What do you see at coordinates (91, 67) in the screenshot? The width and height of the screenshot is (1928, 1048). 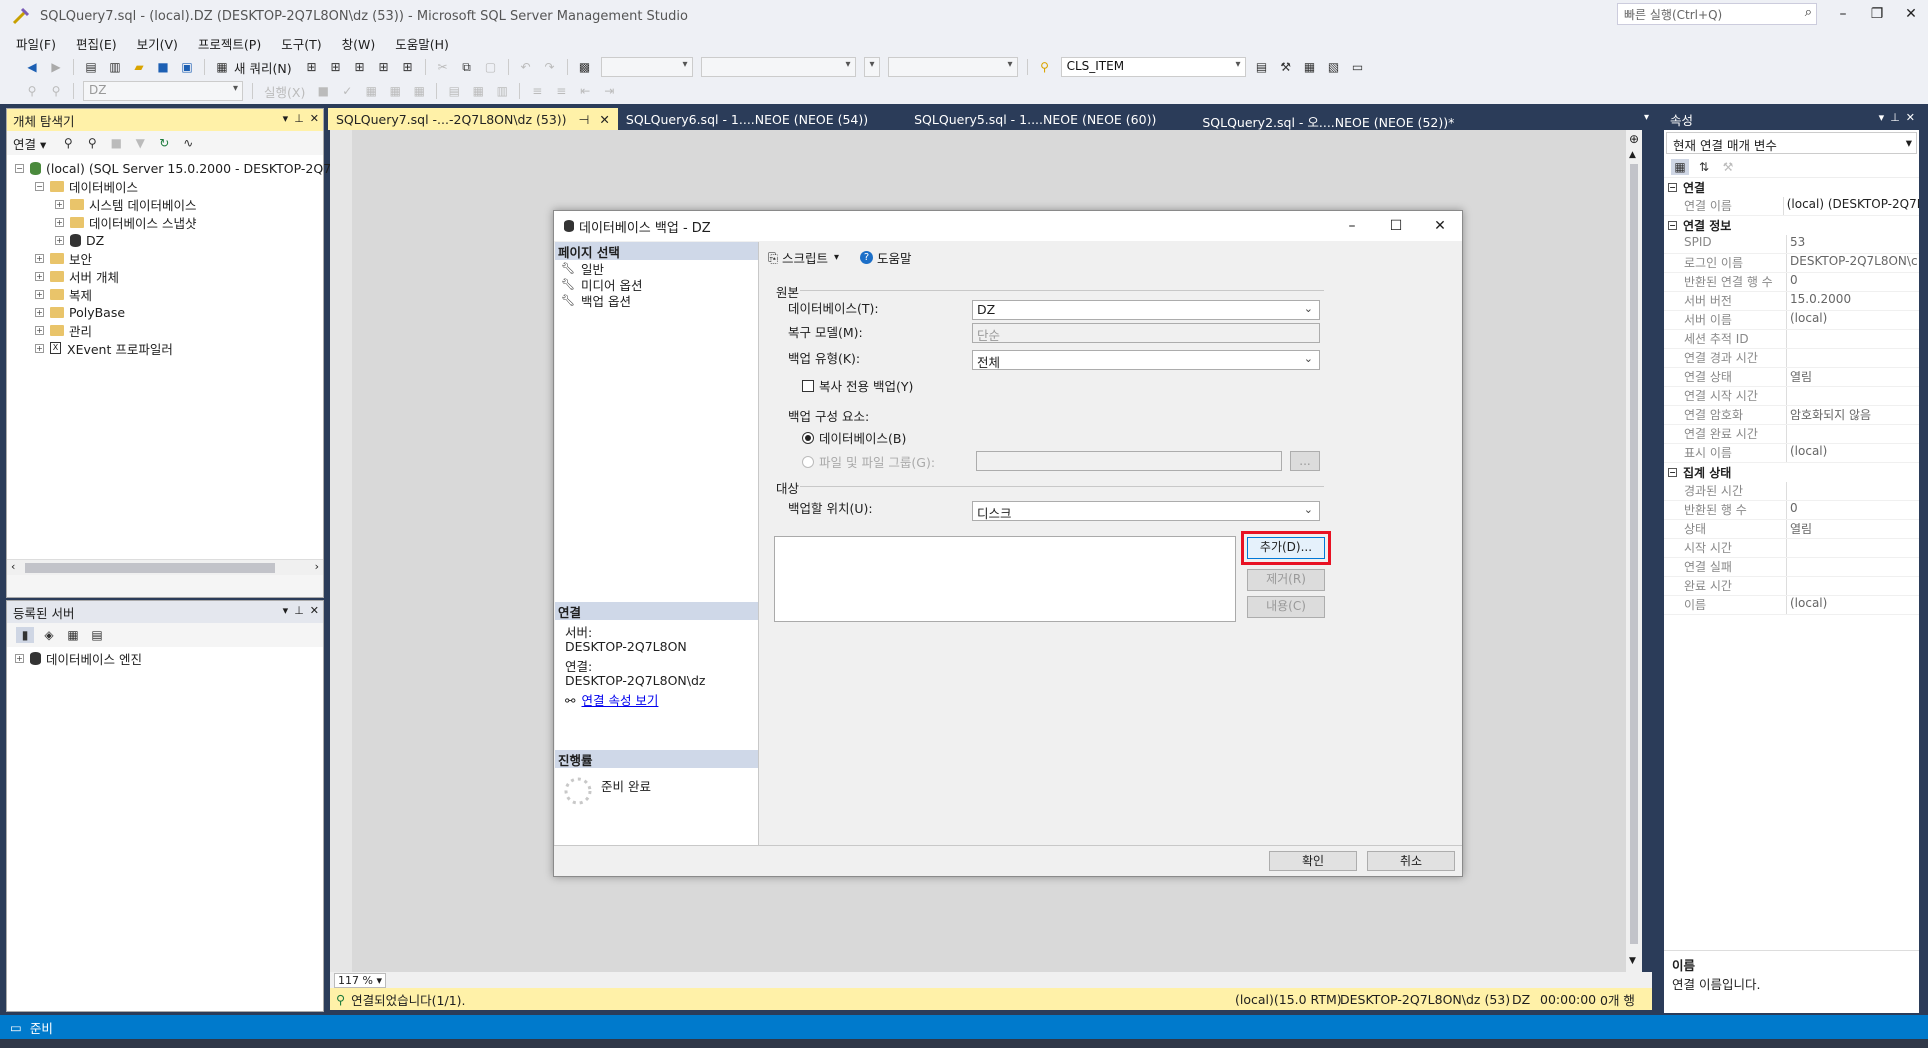 I see `new-project-icon: ▤` at bounding box center [91, 67].